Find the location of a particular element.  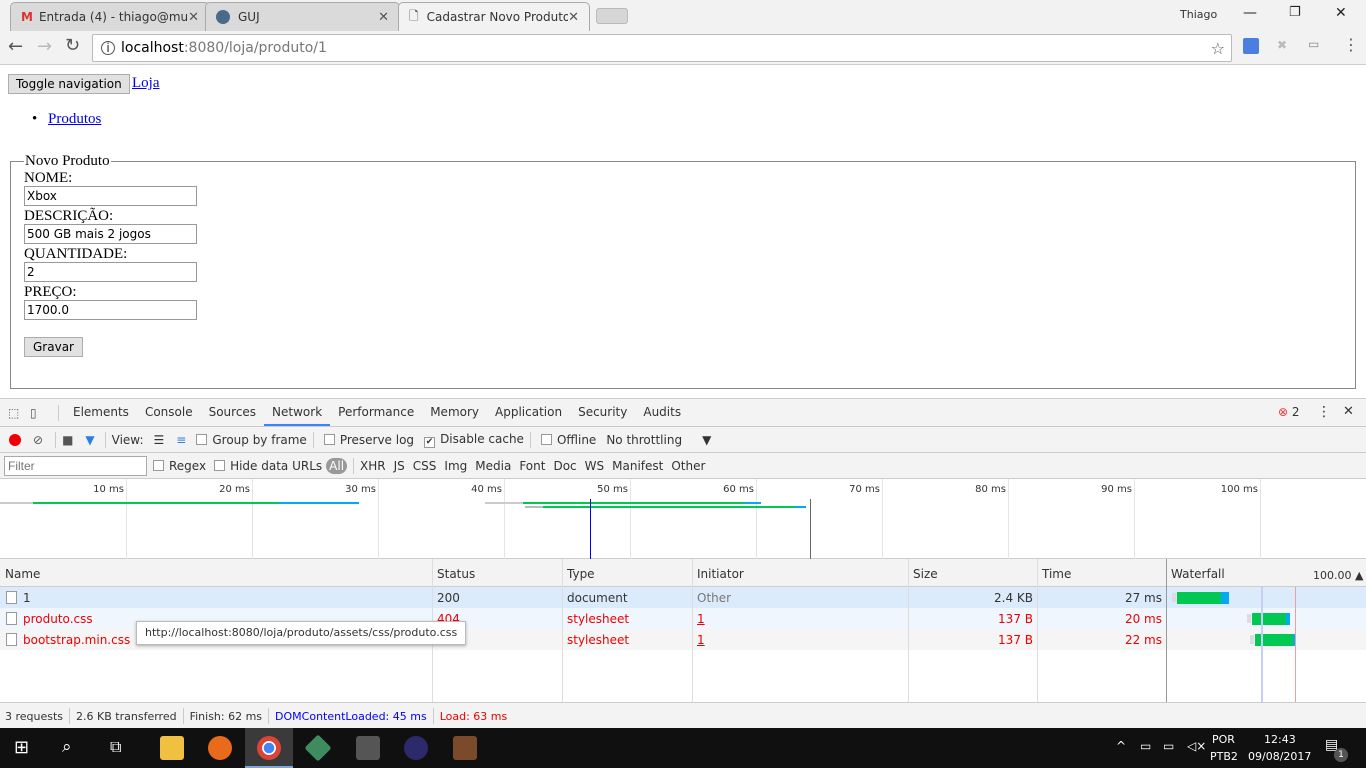

app-icon is located at coordinates (465, 748).